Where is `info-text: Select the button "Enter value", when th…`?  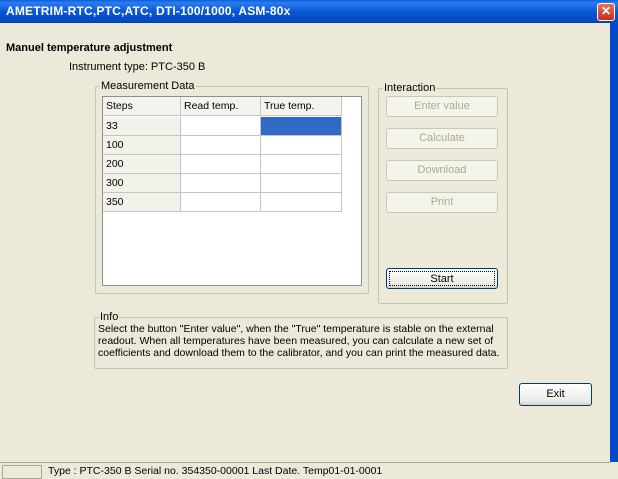
info-text: Select the button "Enter value", when th… is located at coordinates (299, 341).